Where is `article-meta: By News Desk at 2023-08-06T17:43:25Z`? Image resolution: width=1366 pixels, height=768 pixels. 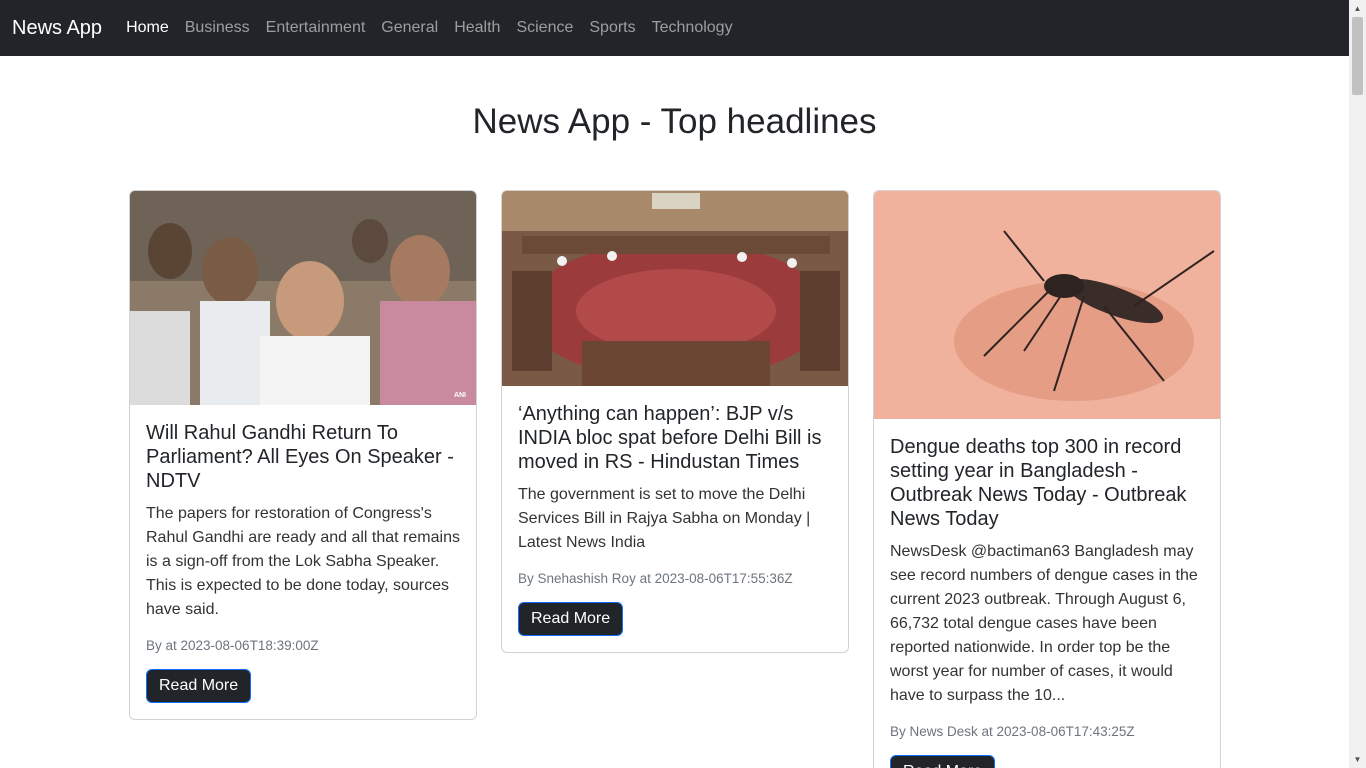 article-meta: By News Desk at 2023-08-06T17:43:25Z is located at coordinates (1012, 731).